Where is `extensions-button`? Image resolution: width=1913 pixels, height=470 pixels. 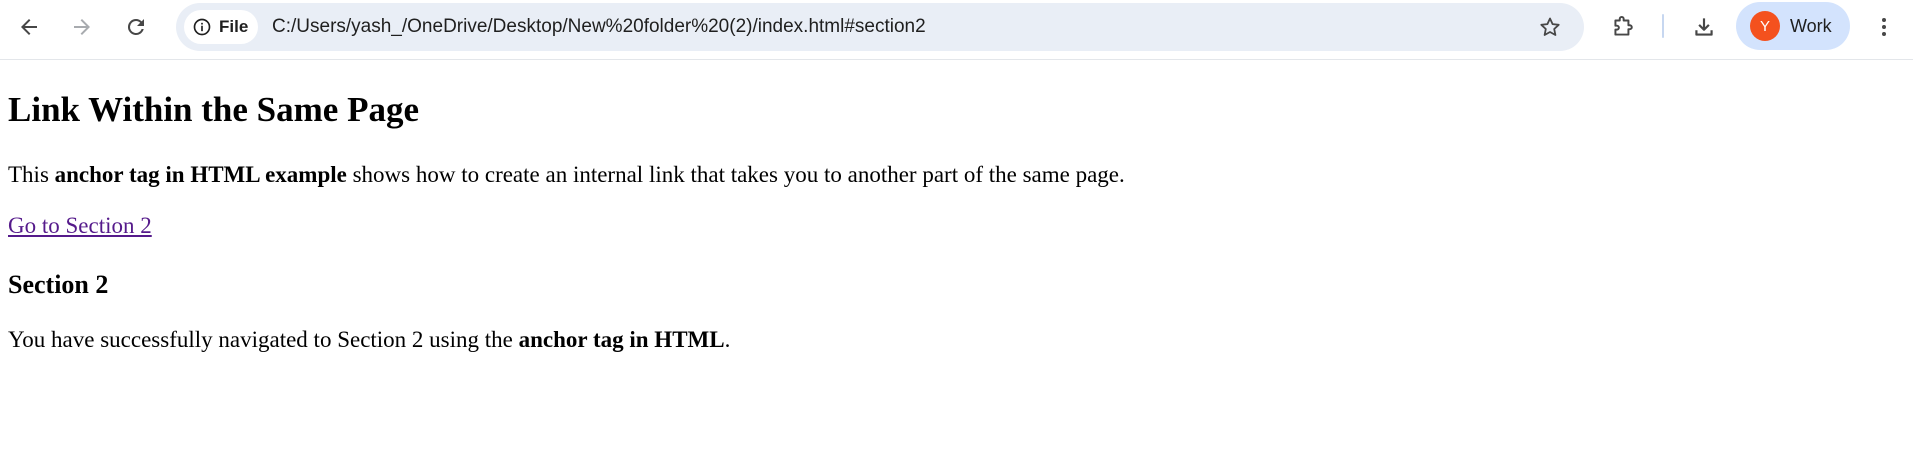 extensions-button is located at coordinates (1623, 27).